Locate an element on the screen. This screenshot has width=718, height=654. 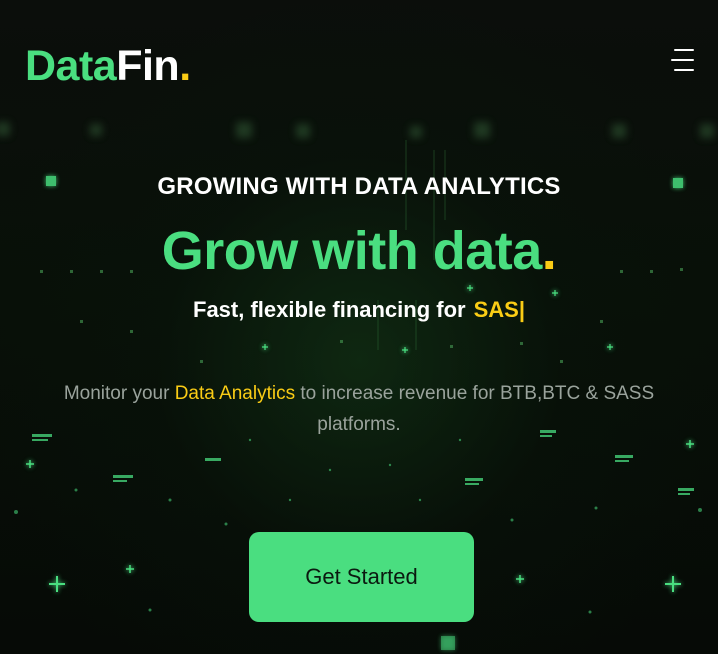
get-started-button: Get Started is located at coordinates (361, 577).